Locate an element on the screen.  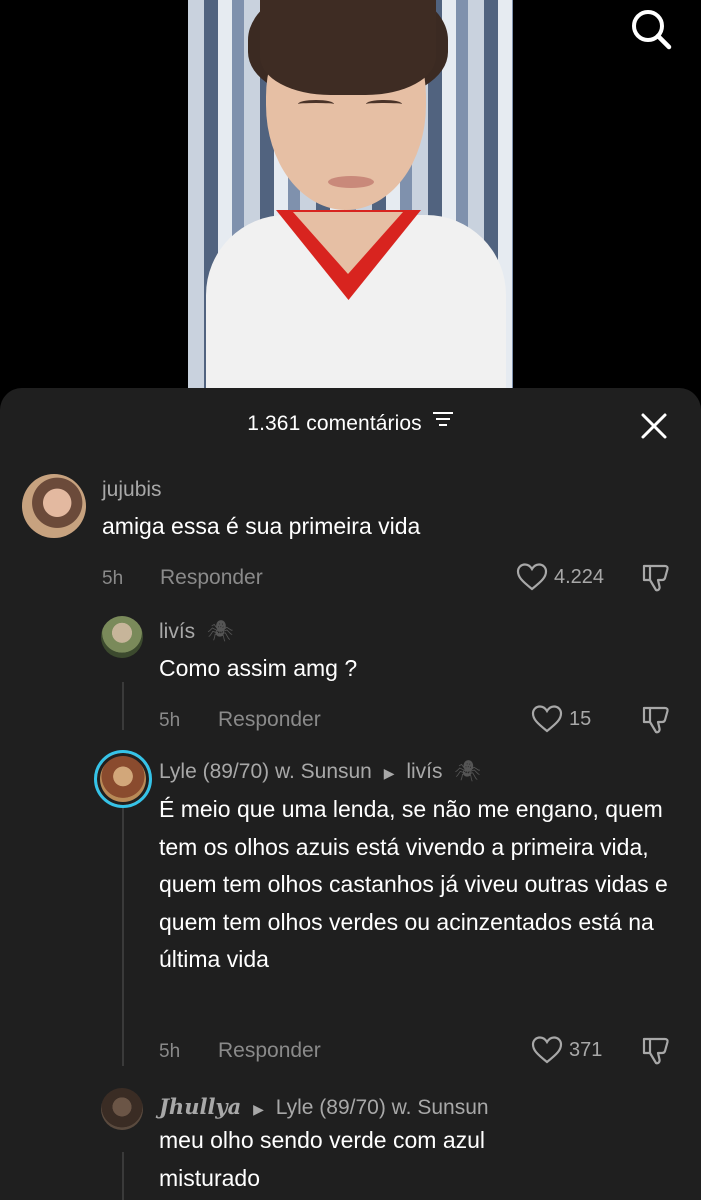
close-icon is located at coordinates (654, 426).